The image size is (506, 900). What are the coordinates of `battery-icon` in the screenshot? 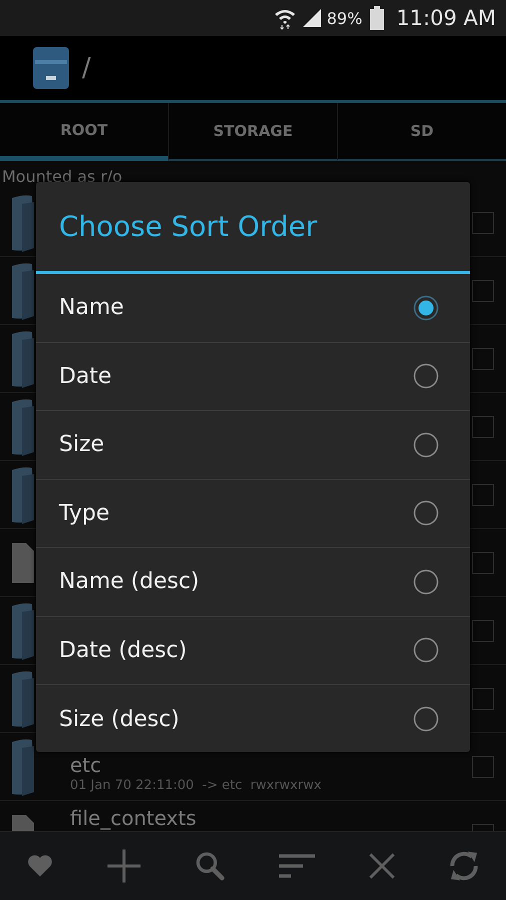 It's located at (377, 18).